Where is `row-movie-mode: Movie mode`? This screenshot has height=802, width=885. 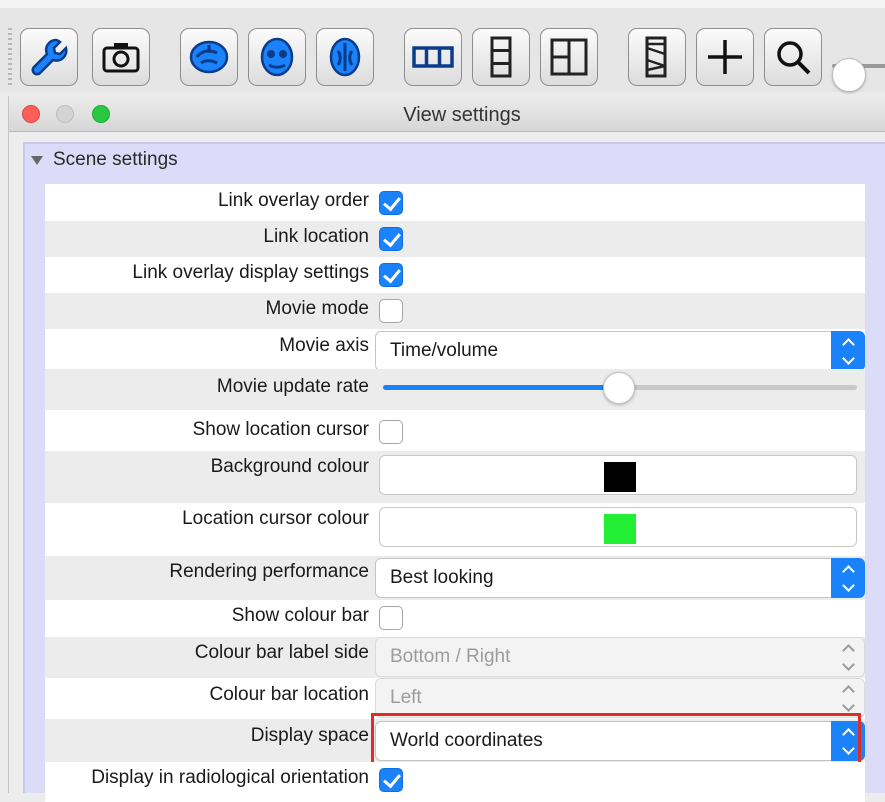 row-movie-mode: Movie mode is located at coordinates (455, 311).